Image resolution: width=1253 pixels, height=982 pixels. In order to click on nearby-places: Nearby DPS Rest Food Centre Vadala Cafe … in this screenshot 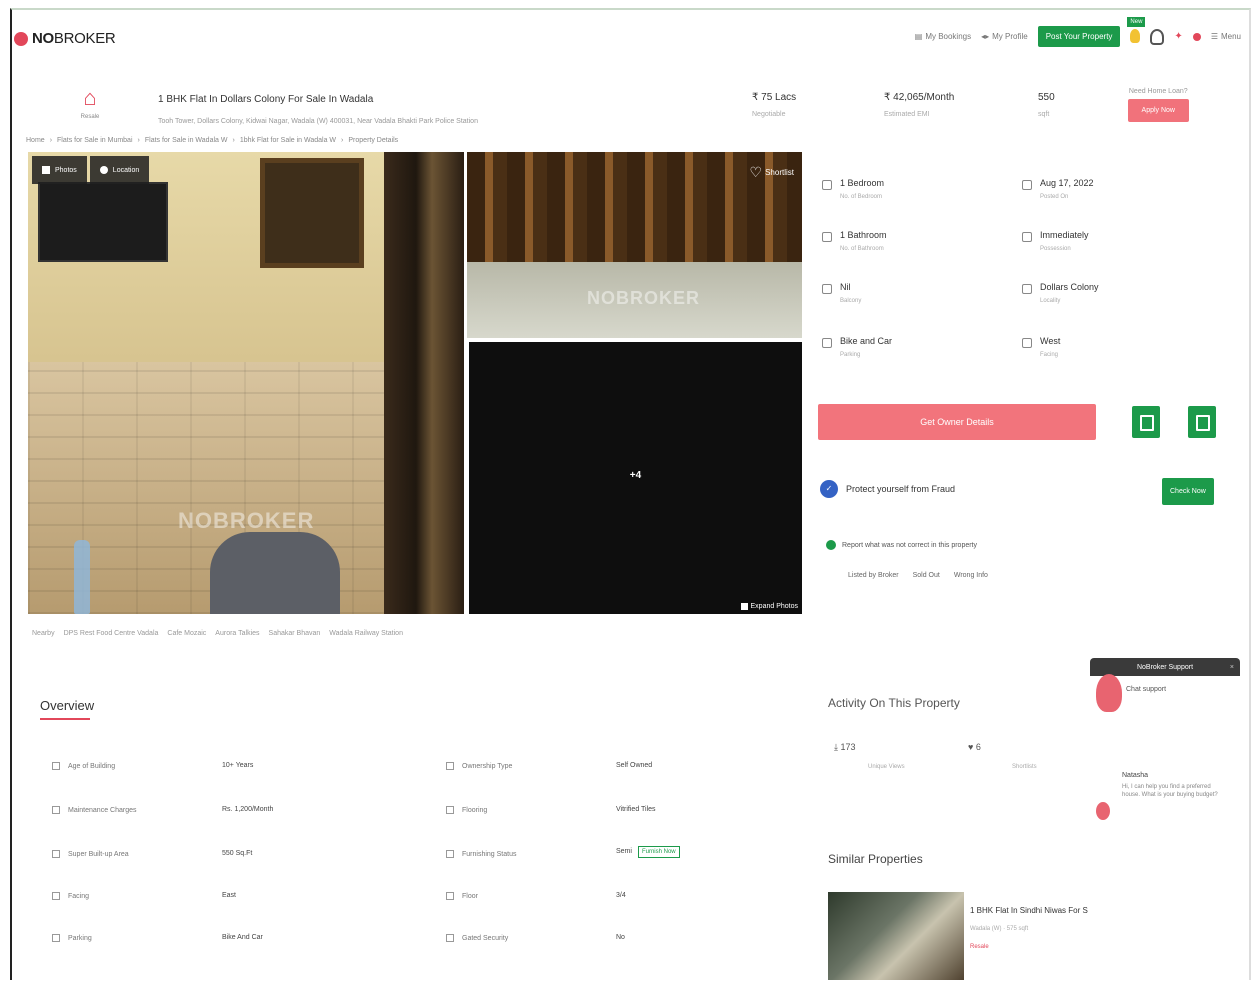, I will do `click(217, 633)`.